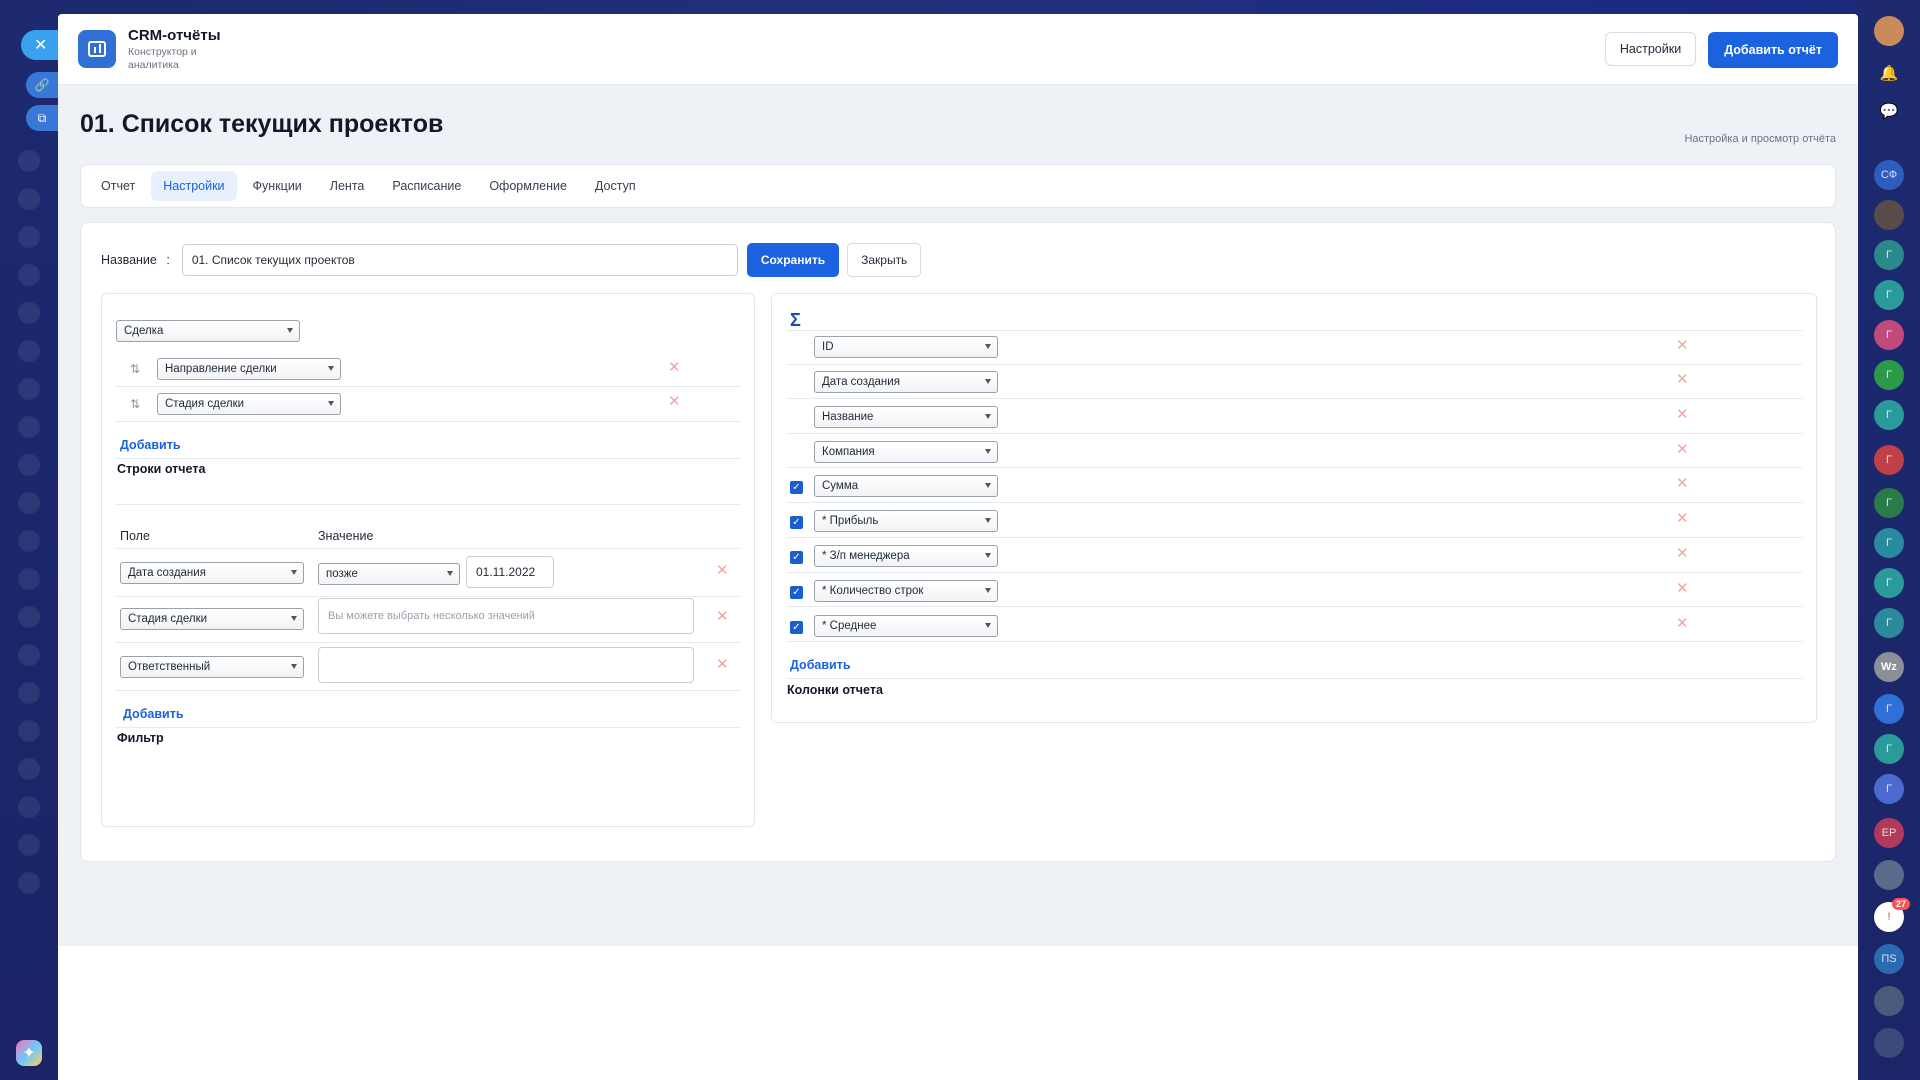 The height and width of the screenshot is (1080, 1920). Describe the element at coordinates (1773, 50) in the screenshot. I see `add-report-button: Добавить отчёт` at that location.